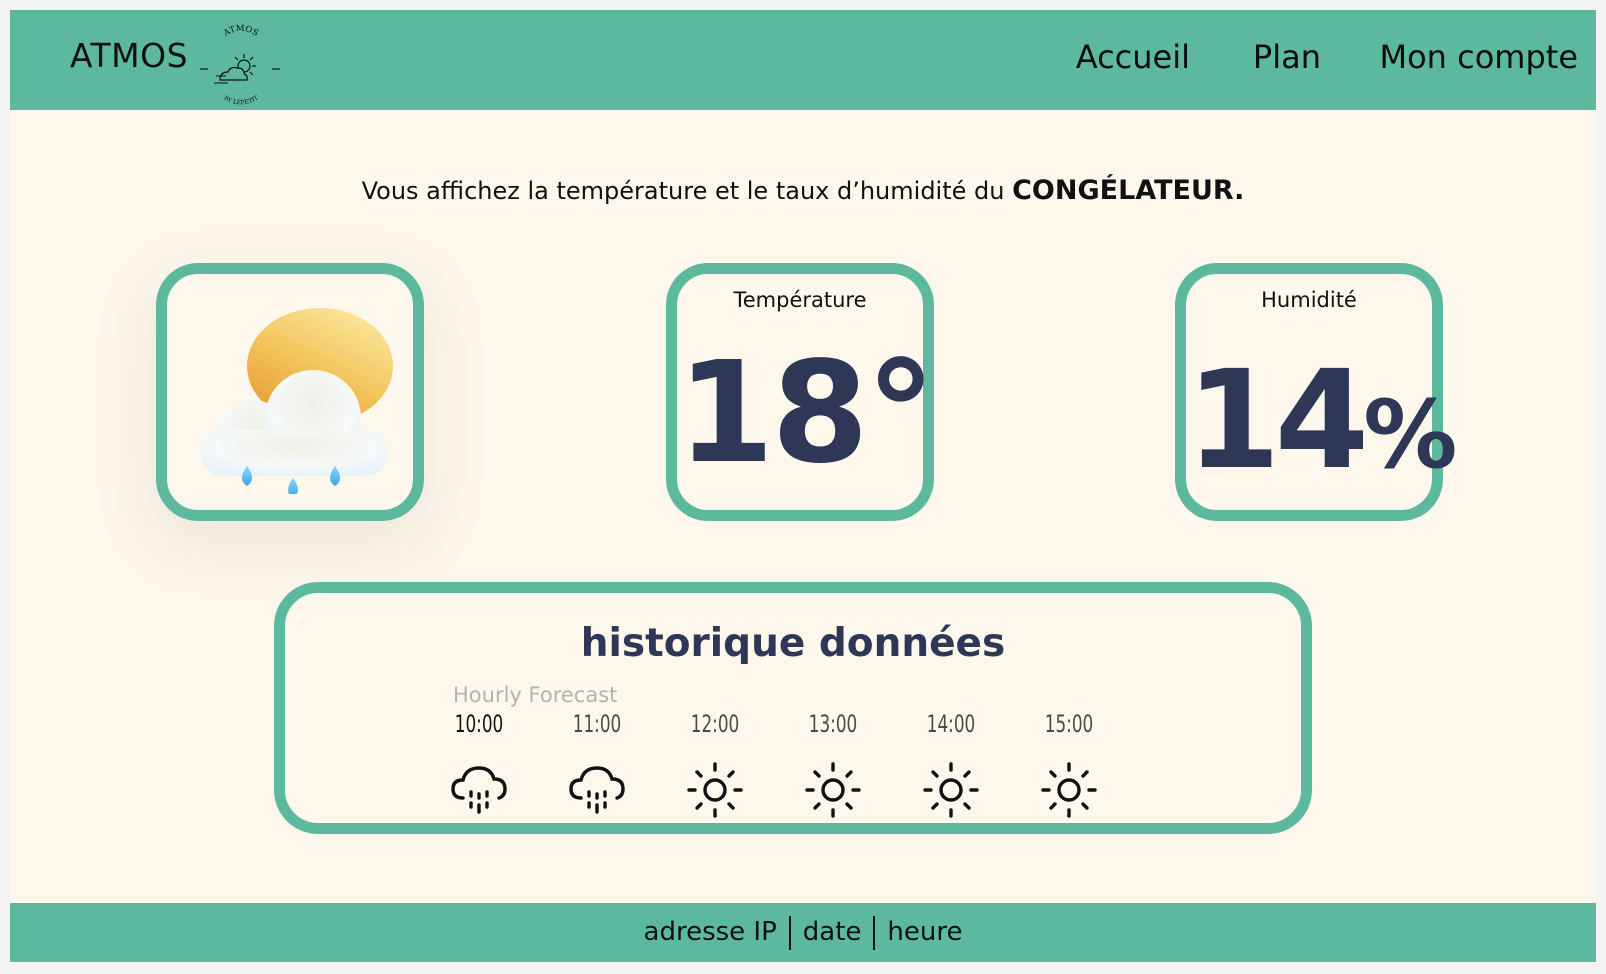 The height and width of the screenshot is (974, 1606). I want to click on svg-text: ATMOS, so click(240, 31).